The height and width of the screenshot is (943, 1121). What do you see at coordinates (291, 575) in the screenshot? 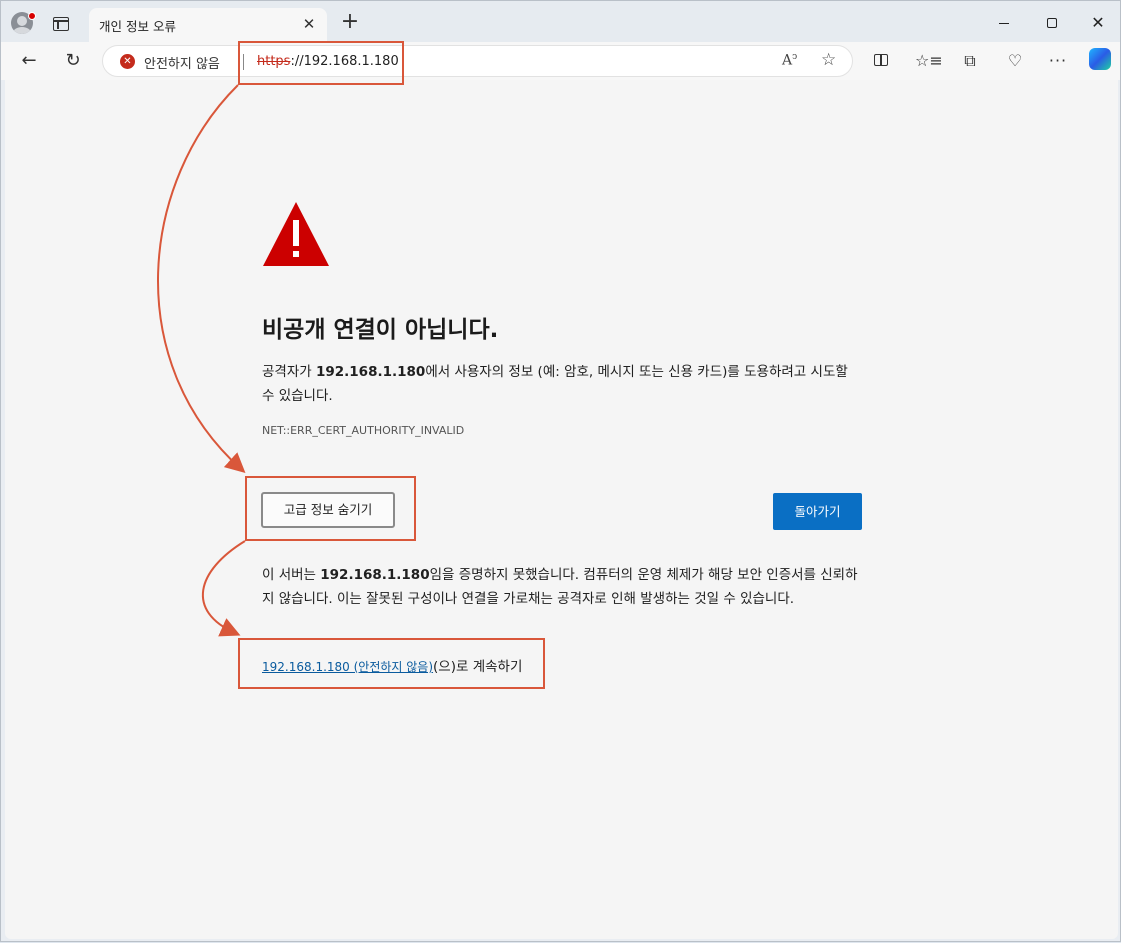
I see `para2-pre: 이 서버는` at bounding box center [291, 575].